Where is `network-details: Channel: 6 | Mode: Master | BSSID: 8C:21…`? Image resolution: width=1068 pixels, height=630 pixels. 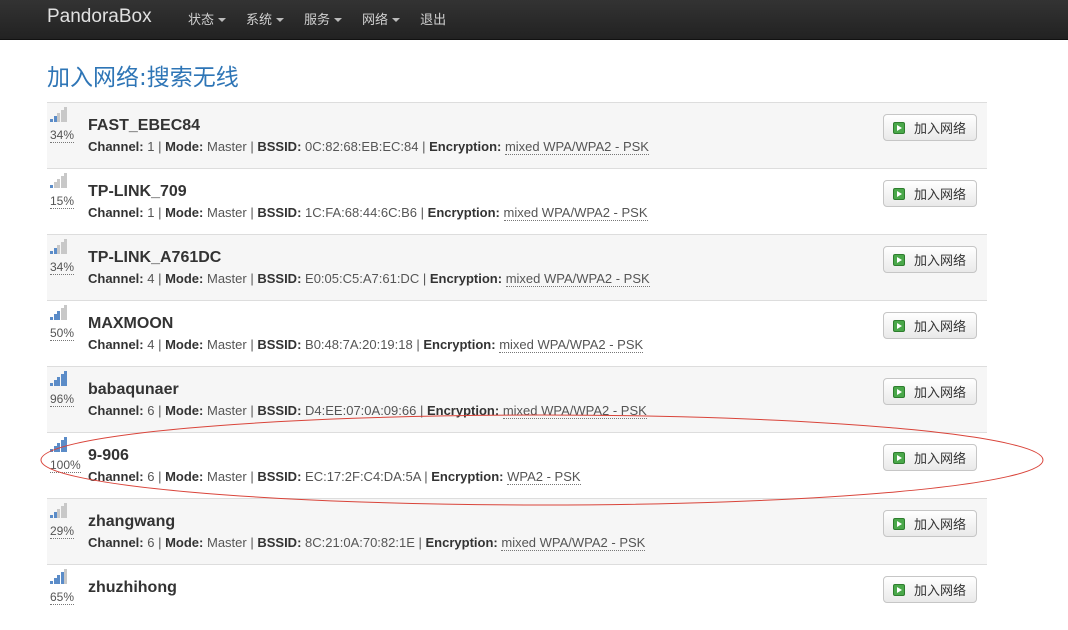 network-details: Channel: 6 | Mode: Master | BSSID: 8C:21… is located at coordinates (367, 543).